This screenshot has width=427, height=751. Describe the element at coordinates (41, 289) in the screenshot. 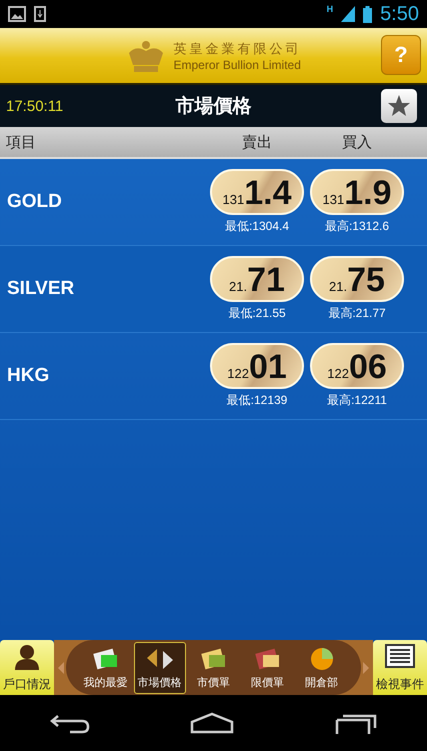

I see `instrument-name: SILVER` at that location.